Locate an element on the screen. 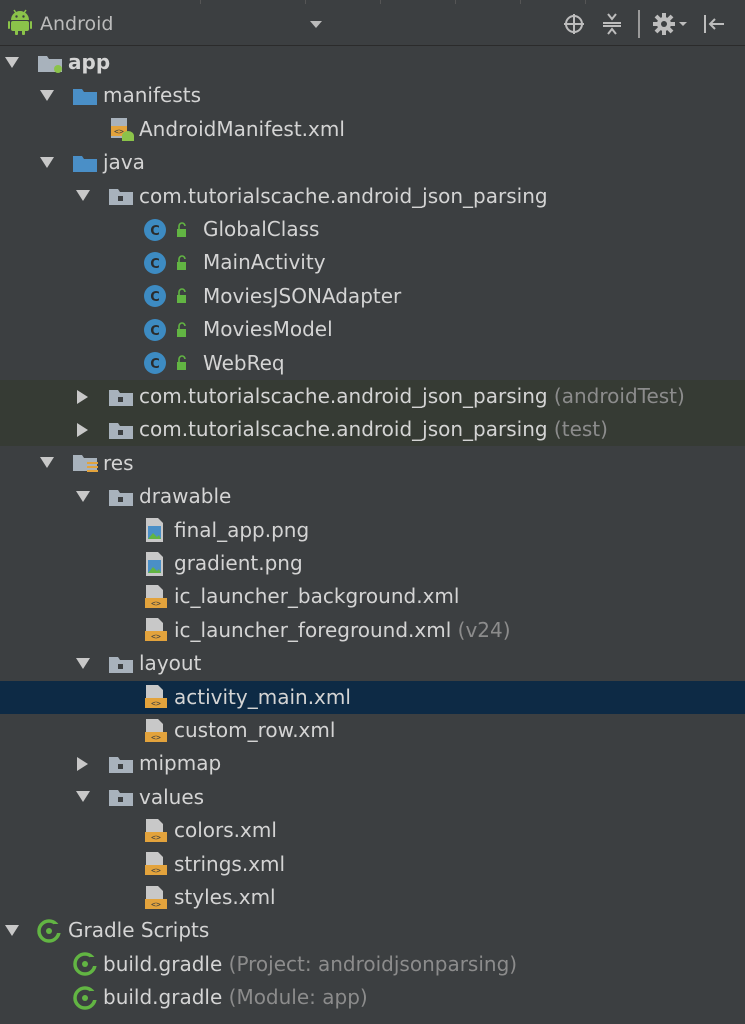 The height and width of the screenshot is (1024, 745). tree-item-label: com.tutorialscache.android_json_parsing is located at coordinates (343, 196).